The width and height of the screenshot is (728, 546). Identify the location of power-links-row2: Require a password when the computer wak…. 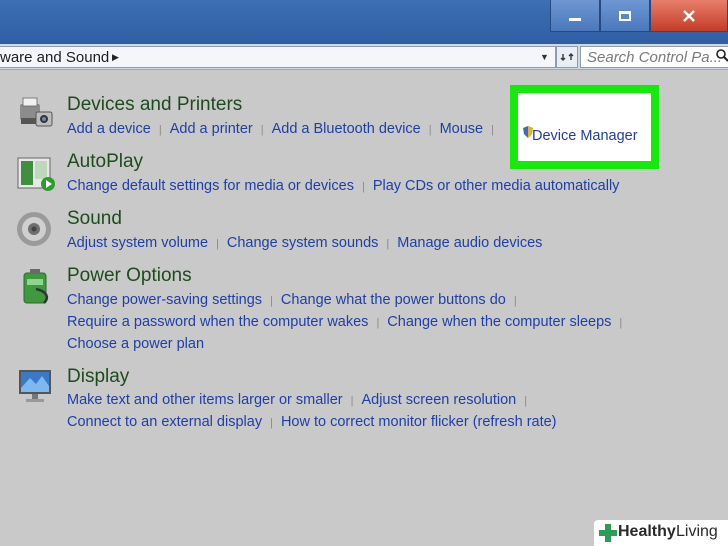
(348, 322).